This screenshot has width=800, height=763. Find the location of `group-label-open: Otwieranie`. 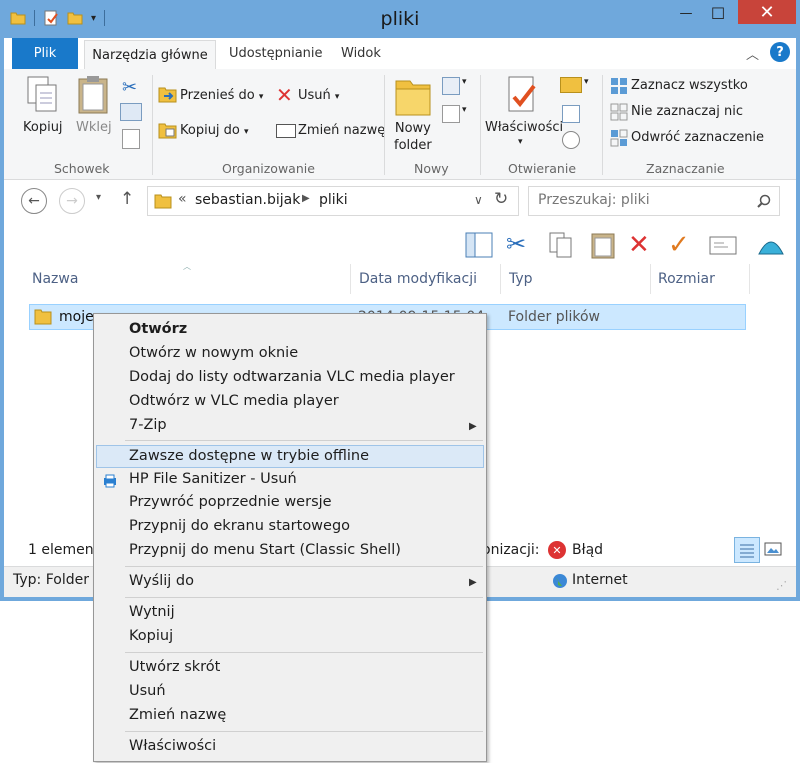

group-label-open: Otwieranie is located at coordinates (542, 168).